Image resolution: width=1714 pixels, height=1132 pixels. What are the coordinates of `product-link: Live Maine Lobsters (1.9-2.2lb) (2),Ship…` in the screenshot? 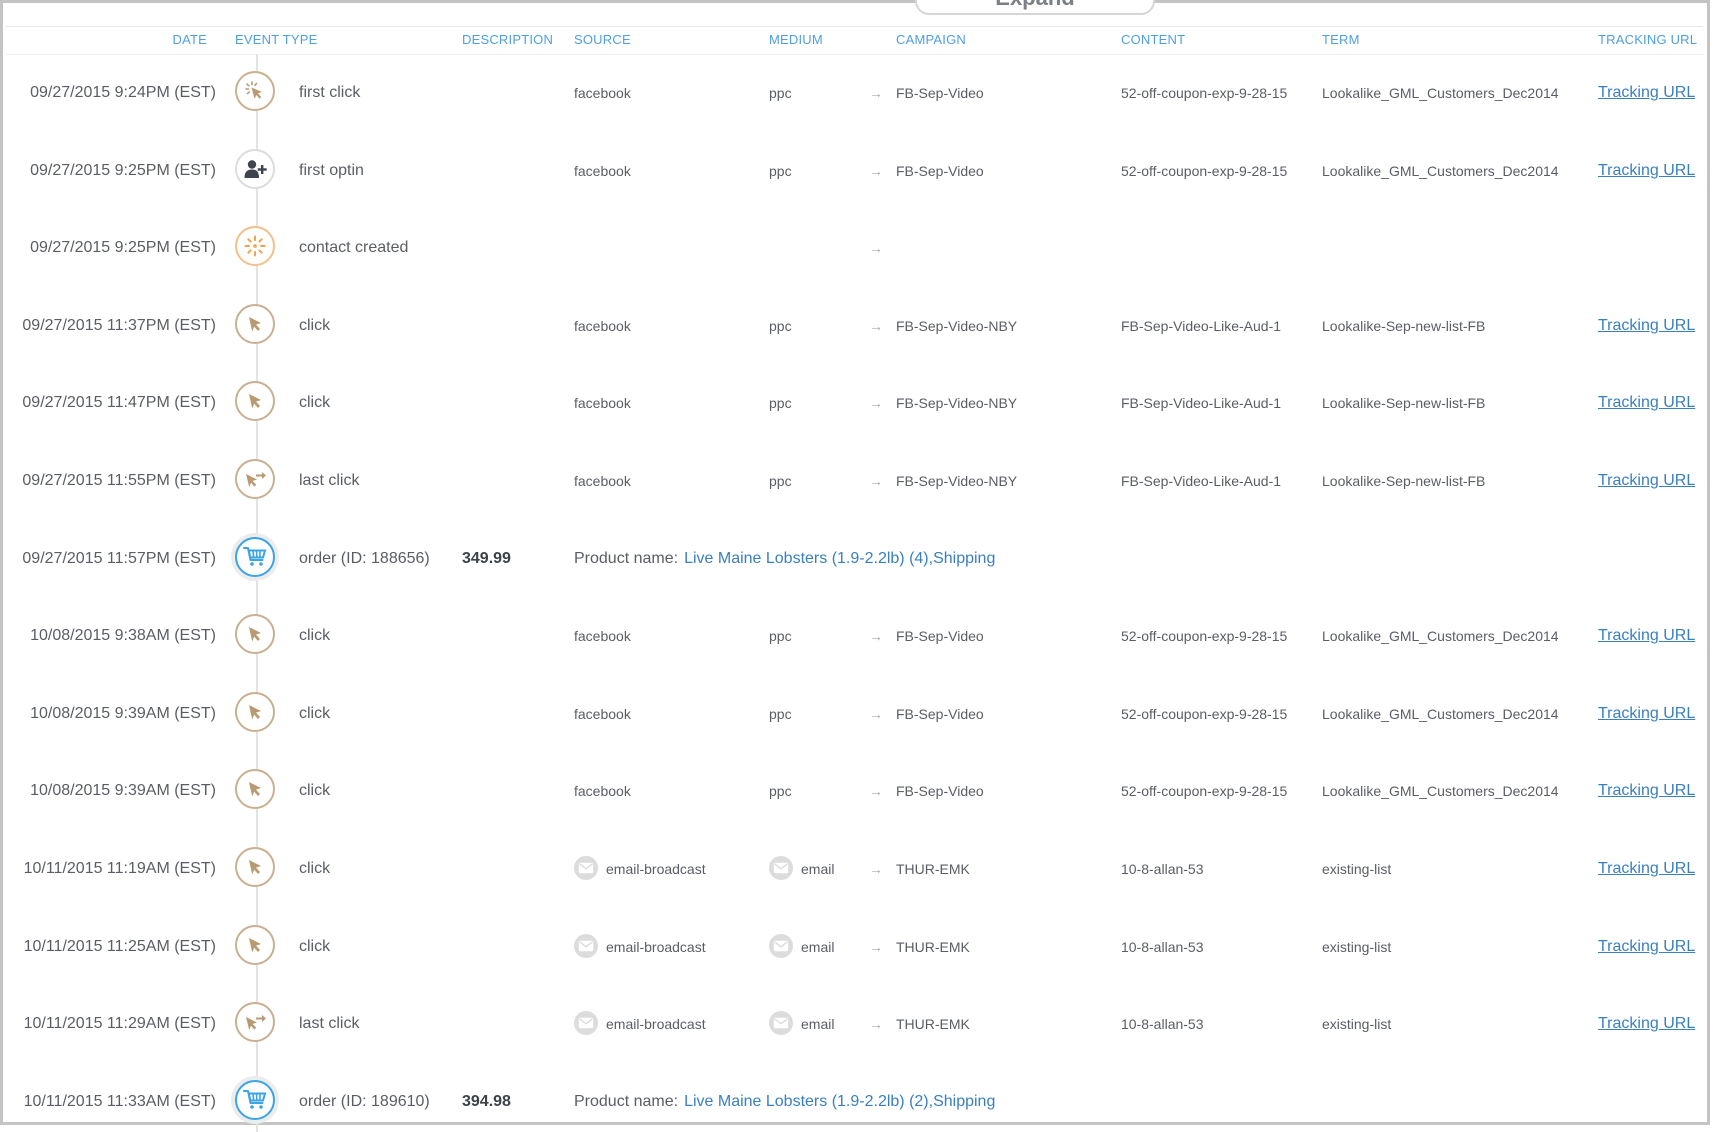 It's located at (839, 1101).